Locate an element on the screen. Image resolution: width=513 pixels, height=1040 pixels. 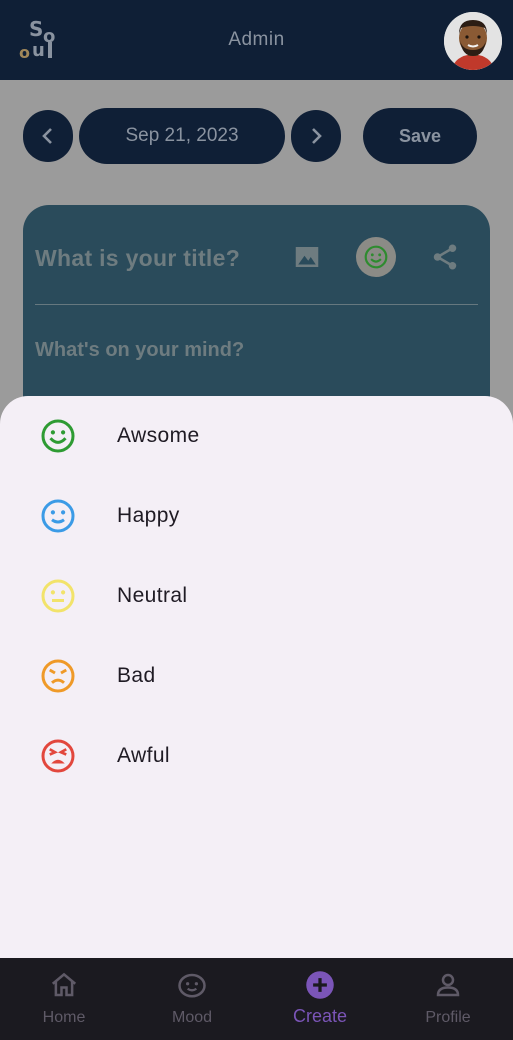
mood-option-label: Bad is located at coordinates (136, 675).